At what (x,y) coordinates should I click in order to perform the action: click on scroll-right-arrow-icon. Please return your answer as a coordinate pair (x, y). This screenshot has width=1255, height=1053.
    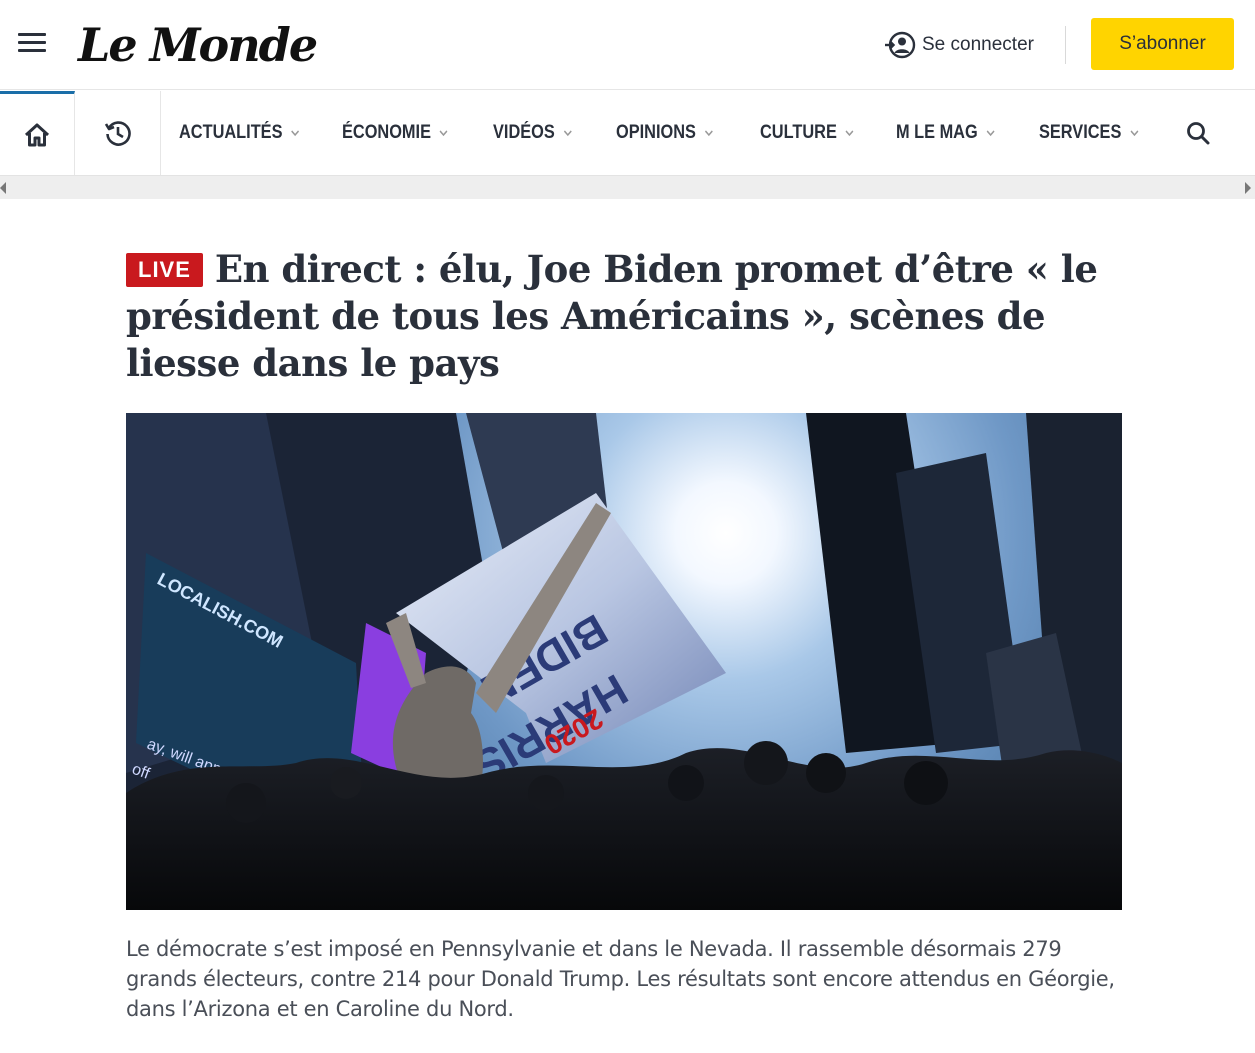
    Looking at the image, I should click on (1248, 188).